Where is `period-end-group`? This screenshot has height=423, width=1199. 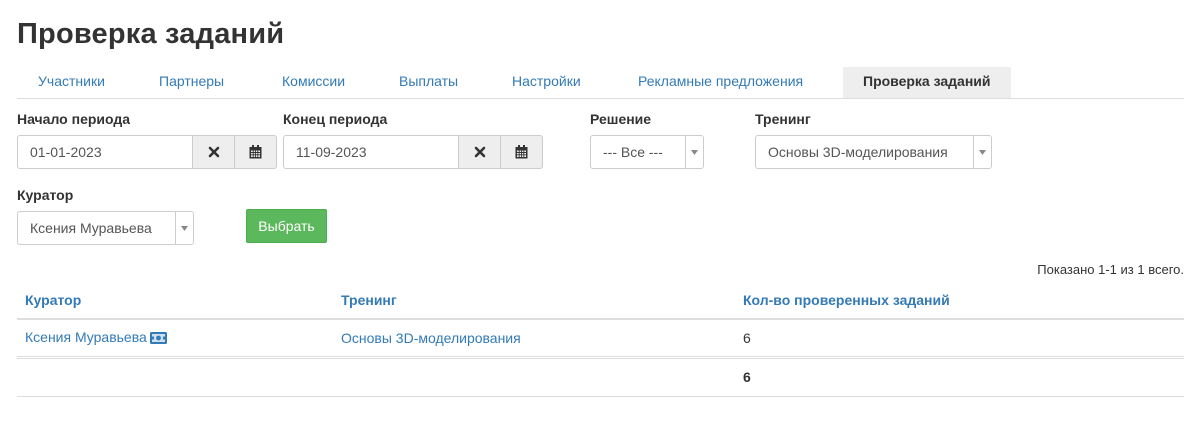
period-end-group is located at coordinates (413, 152).